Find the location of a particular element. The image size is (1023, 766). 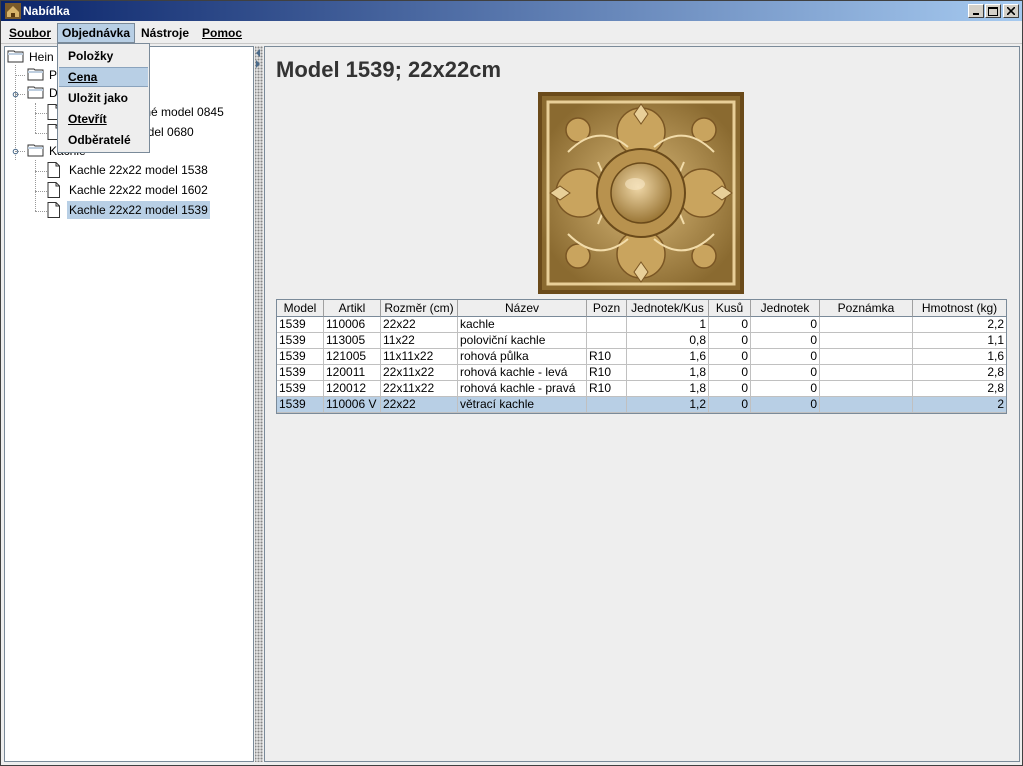

folder-open-icon is located at coordinates (35, 92).